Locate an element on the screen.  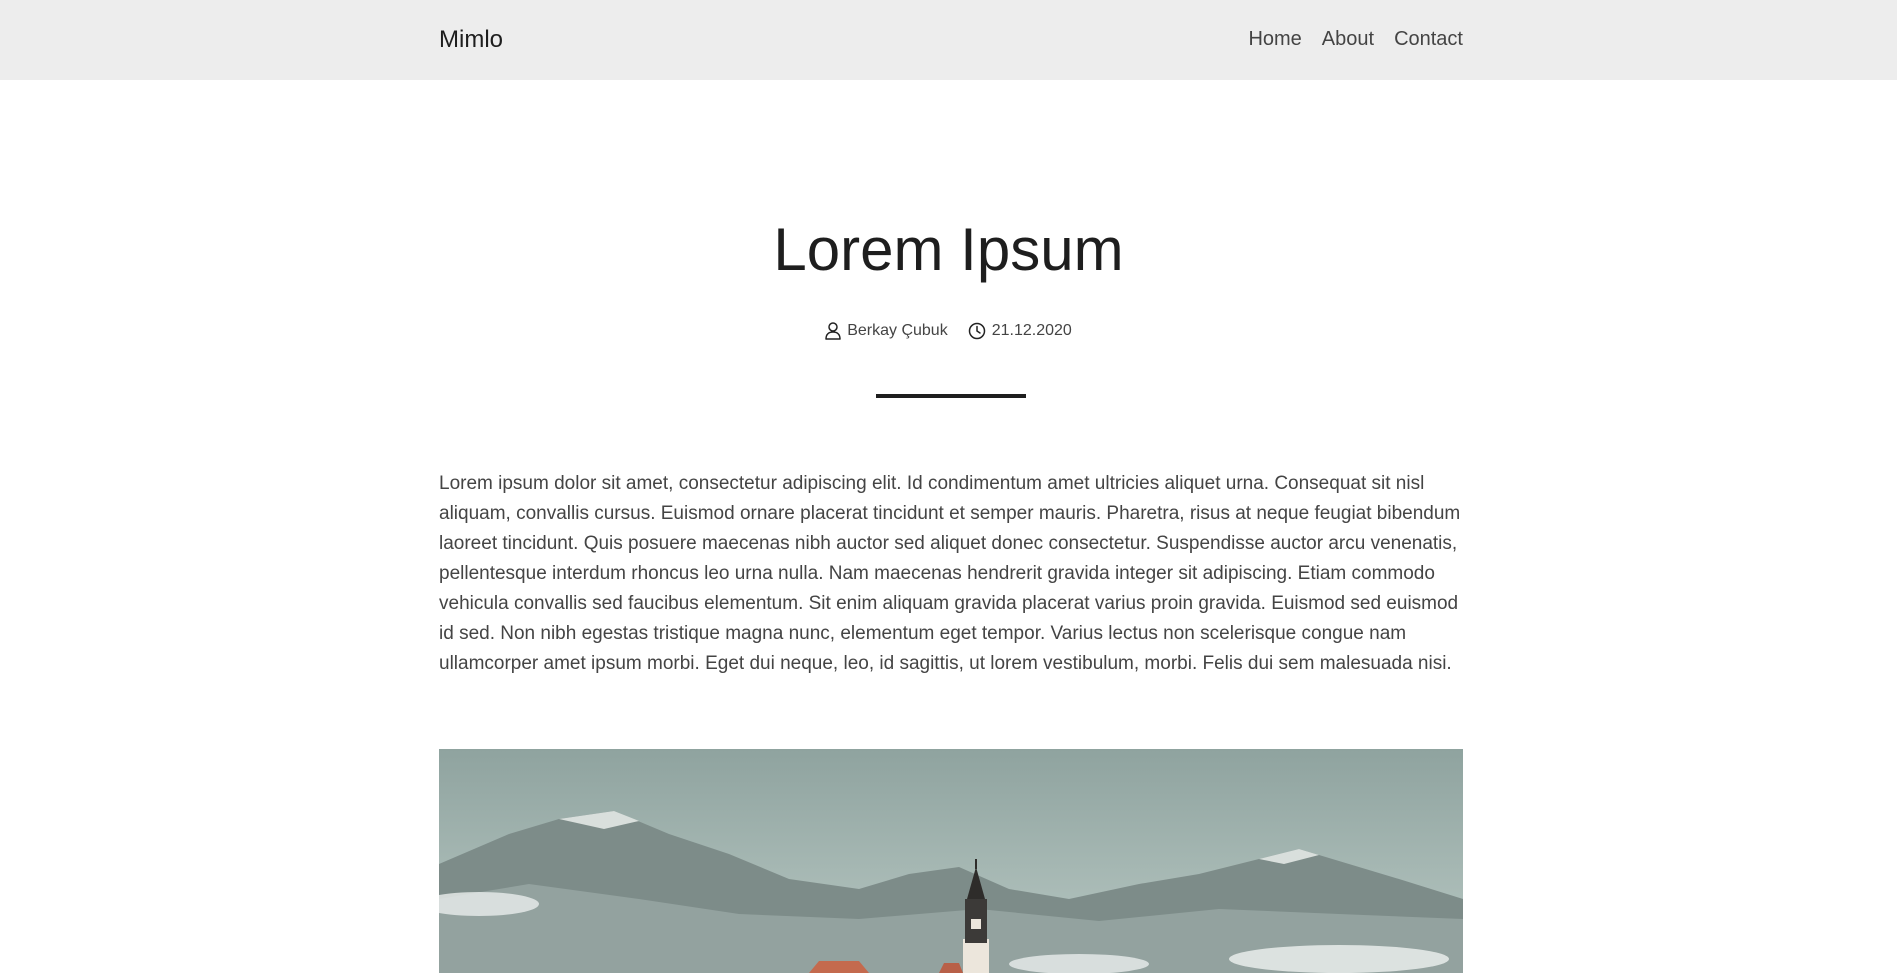
clock-icon is located at coordinates (977, 331).